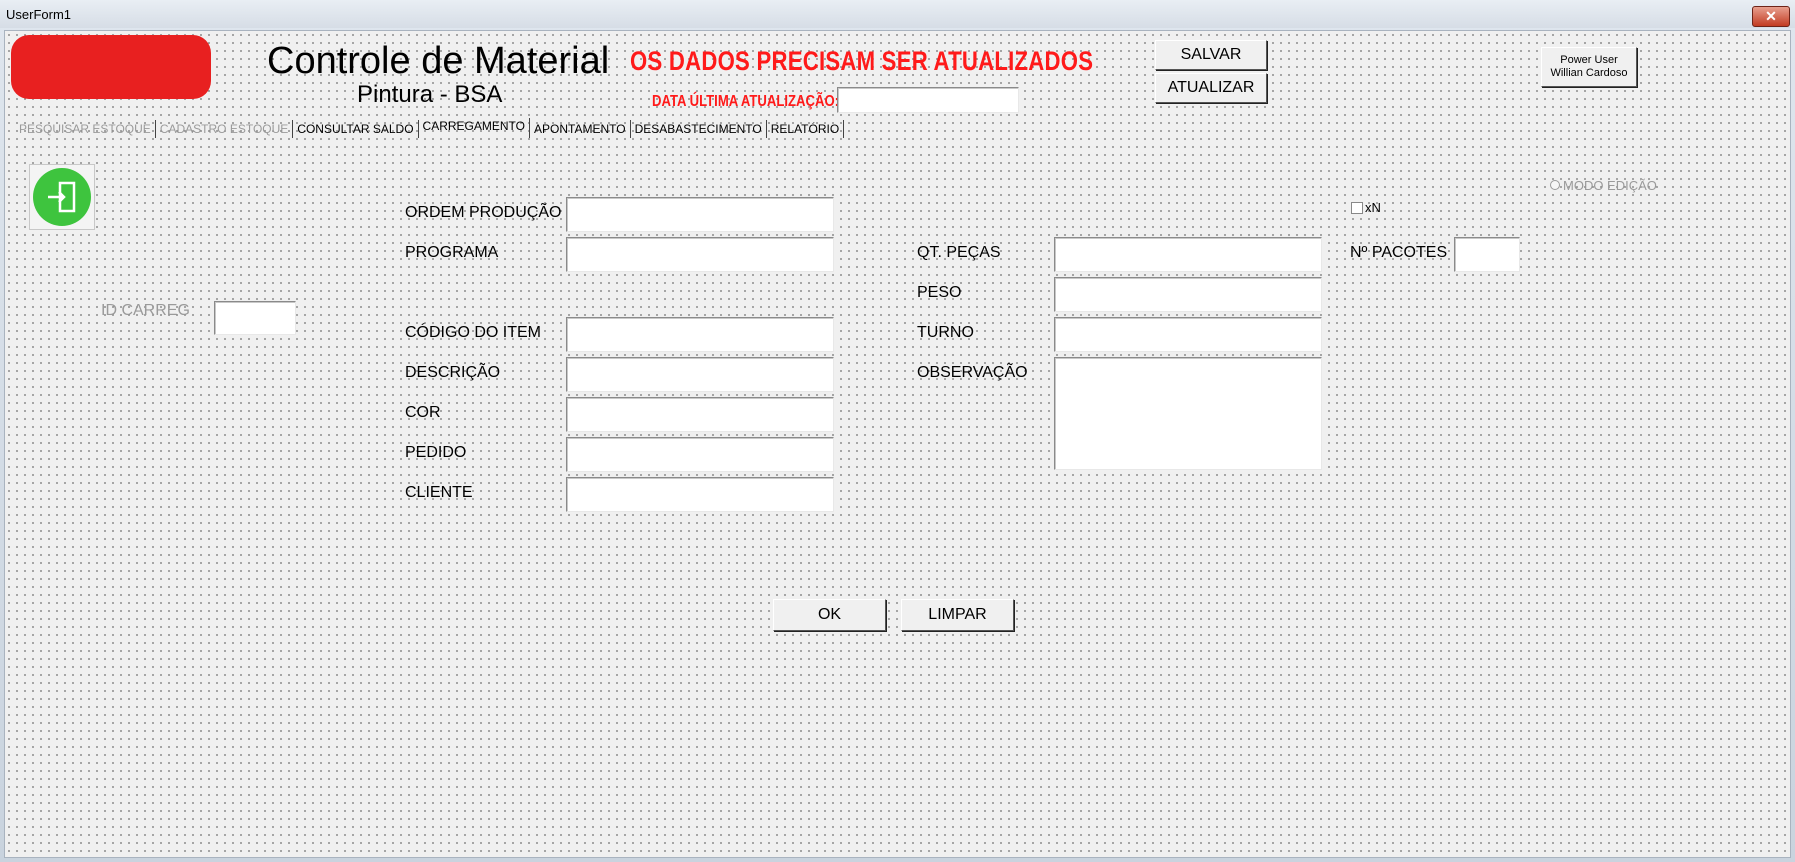 The width and height of the screenshot is (1795, 862). I want to click on descricao-label: DESCRIÇÃO, so click(453, 372).